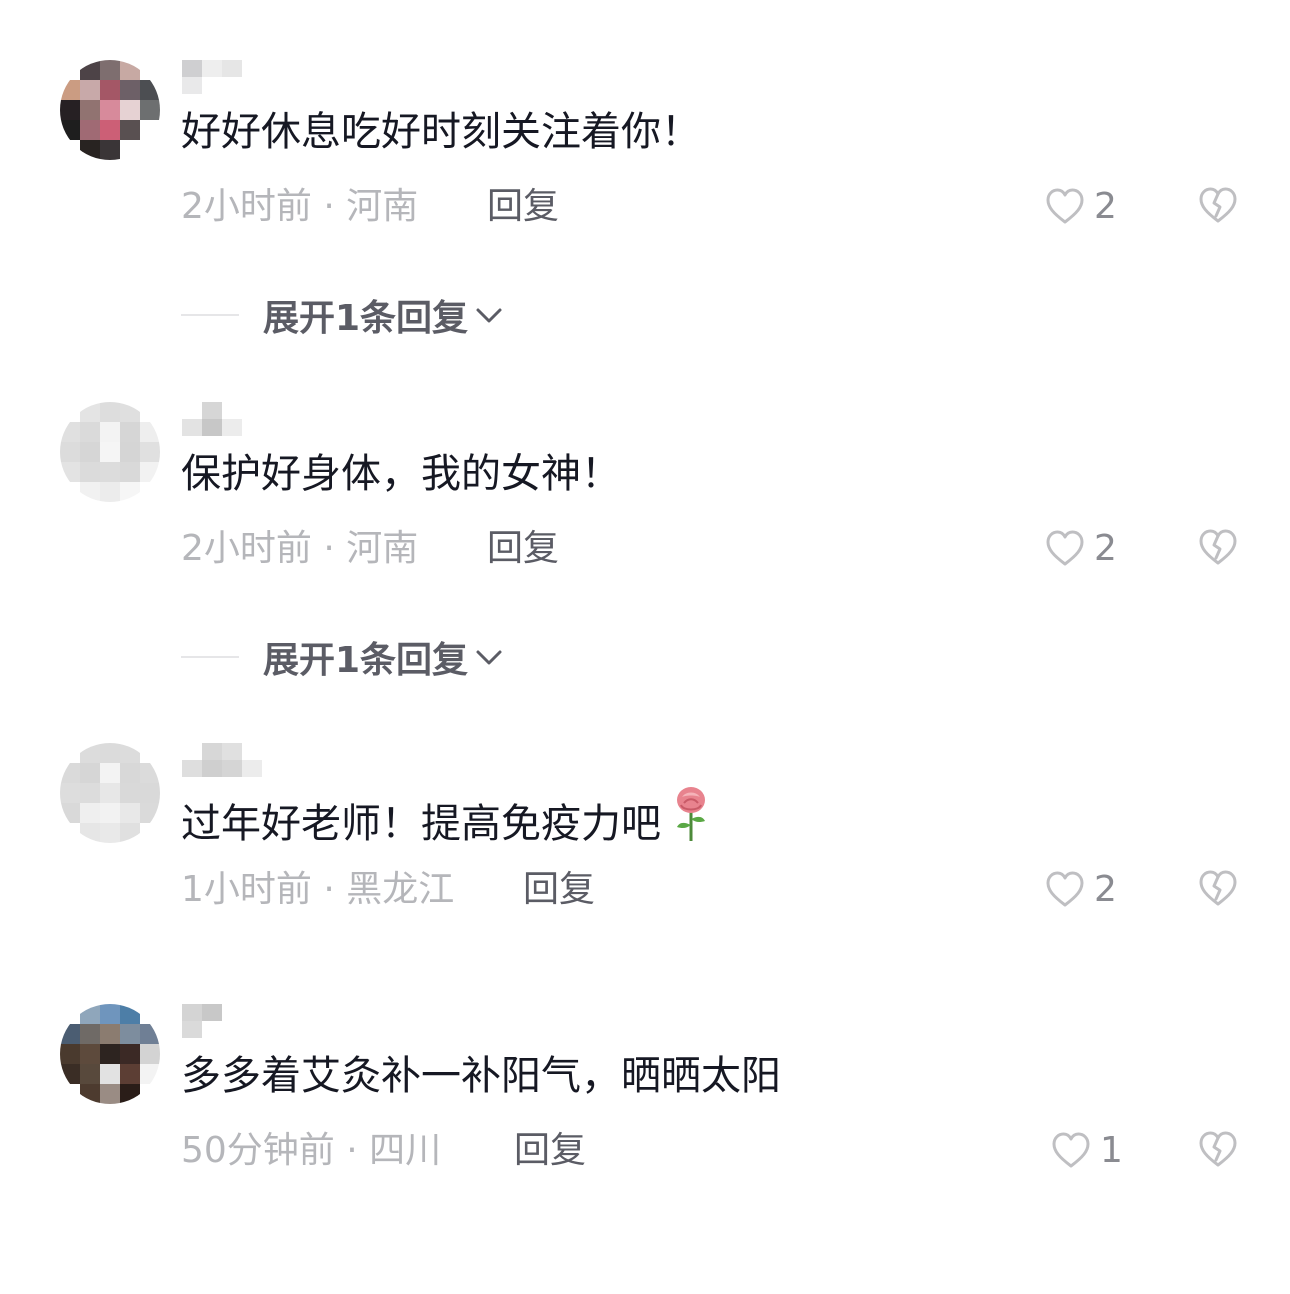  What do you see at coordinates (1086, 1151) in the screenshot?
I see `like-button: 1` at bounding box center [1086, 1151].